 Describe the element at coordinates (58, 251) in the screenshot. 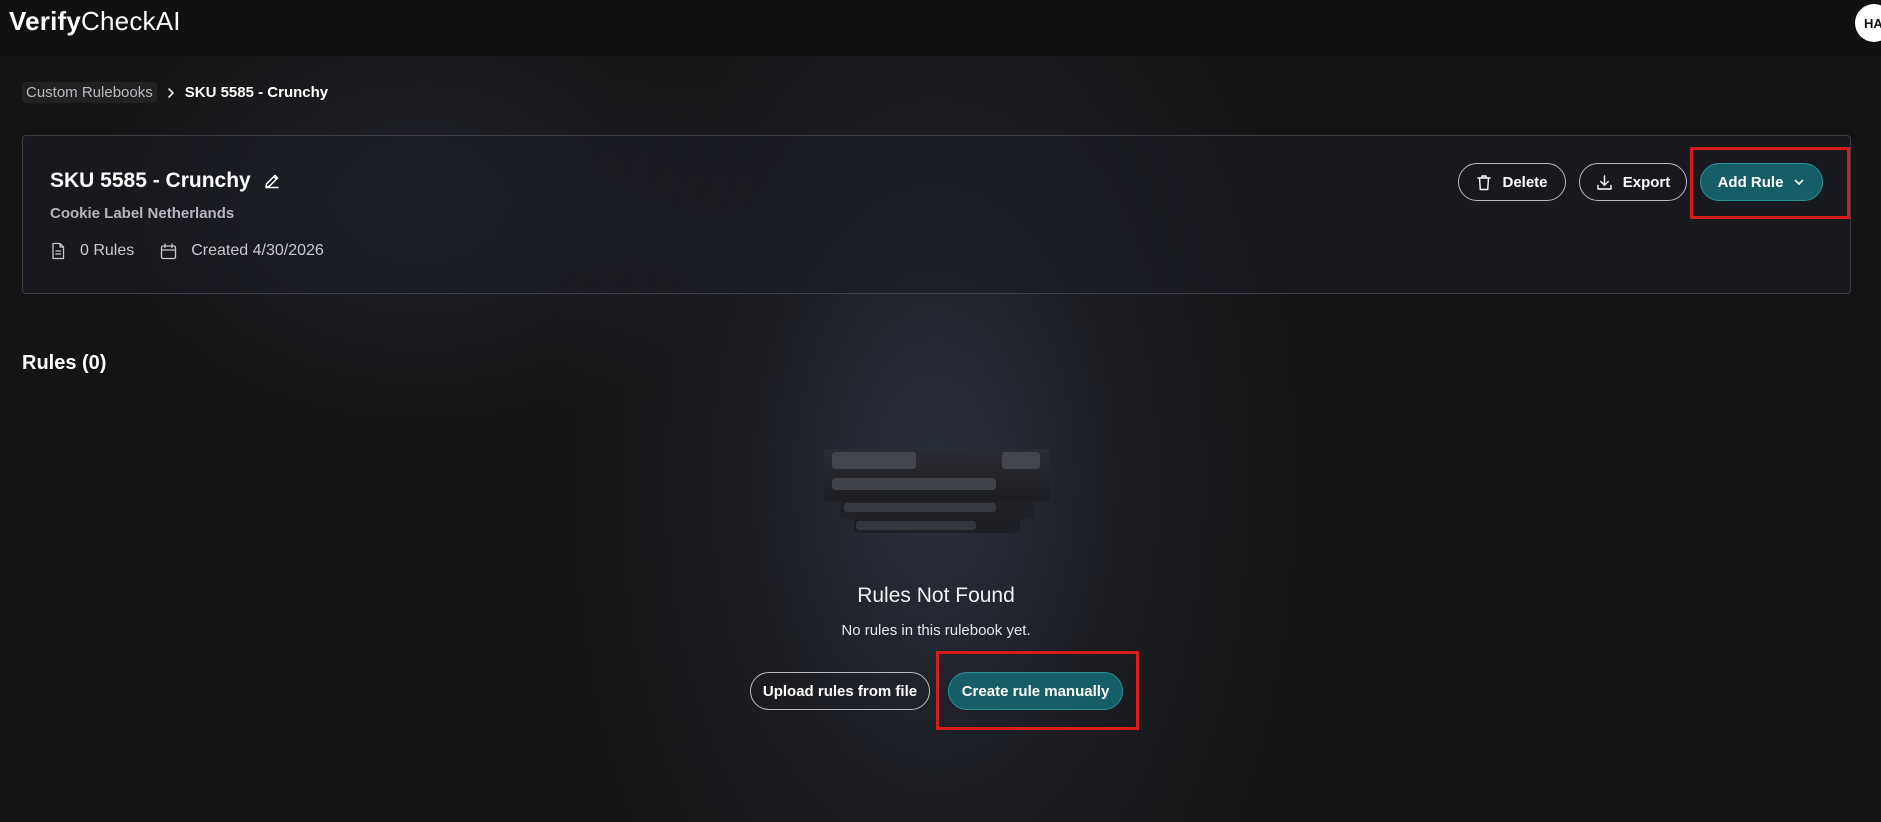

I see `document-icon` at that location.